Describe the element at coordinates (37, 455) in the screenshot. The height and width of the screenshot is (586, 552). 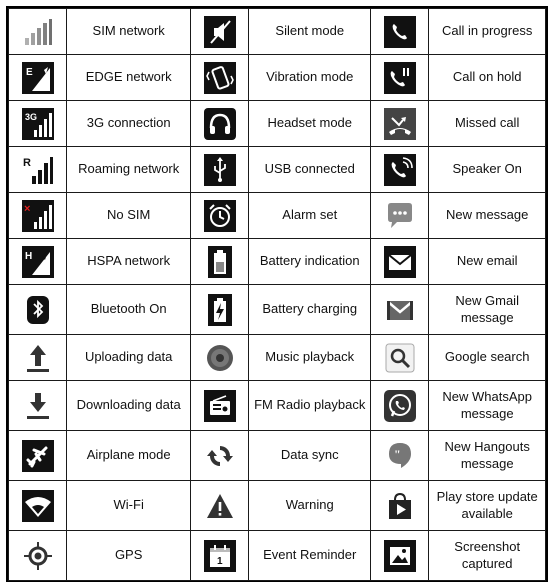
I see `airplane-icon` at that location.